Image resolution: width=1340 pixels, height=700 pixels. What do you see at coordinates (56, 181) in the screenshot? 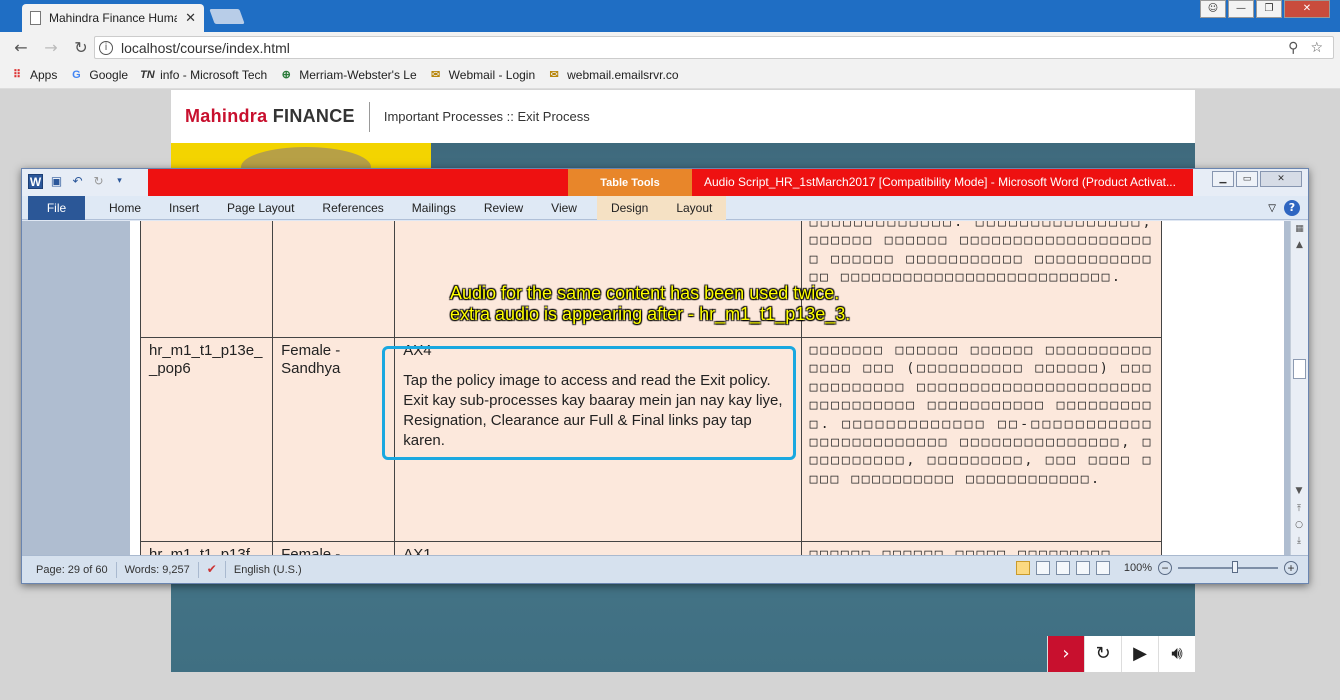
I see `save-icon: ▣` at bounding box center [56, 181].